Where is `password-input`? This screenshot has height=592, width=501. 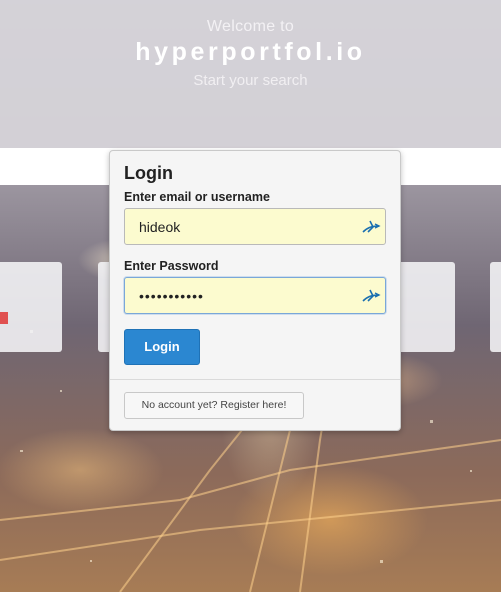 password-input is located at coordinates (255, 295).